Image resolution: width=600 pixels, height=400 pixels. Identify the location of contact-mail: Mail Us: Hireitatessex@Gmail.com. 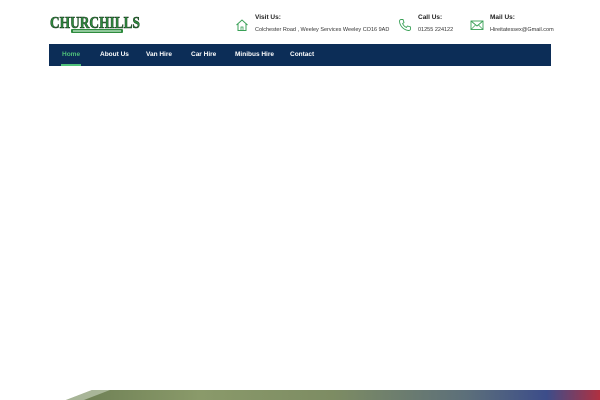
(515, 26).